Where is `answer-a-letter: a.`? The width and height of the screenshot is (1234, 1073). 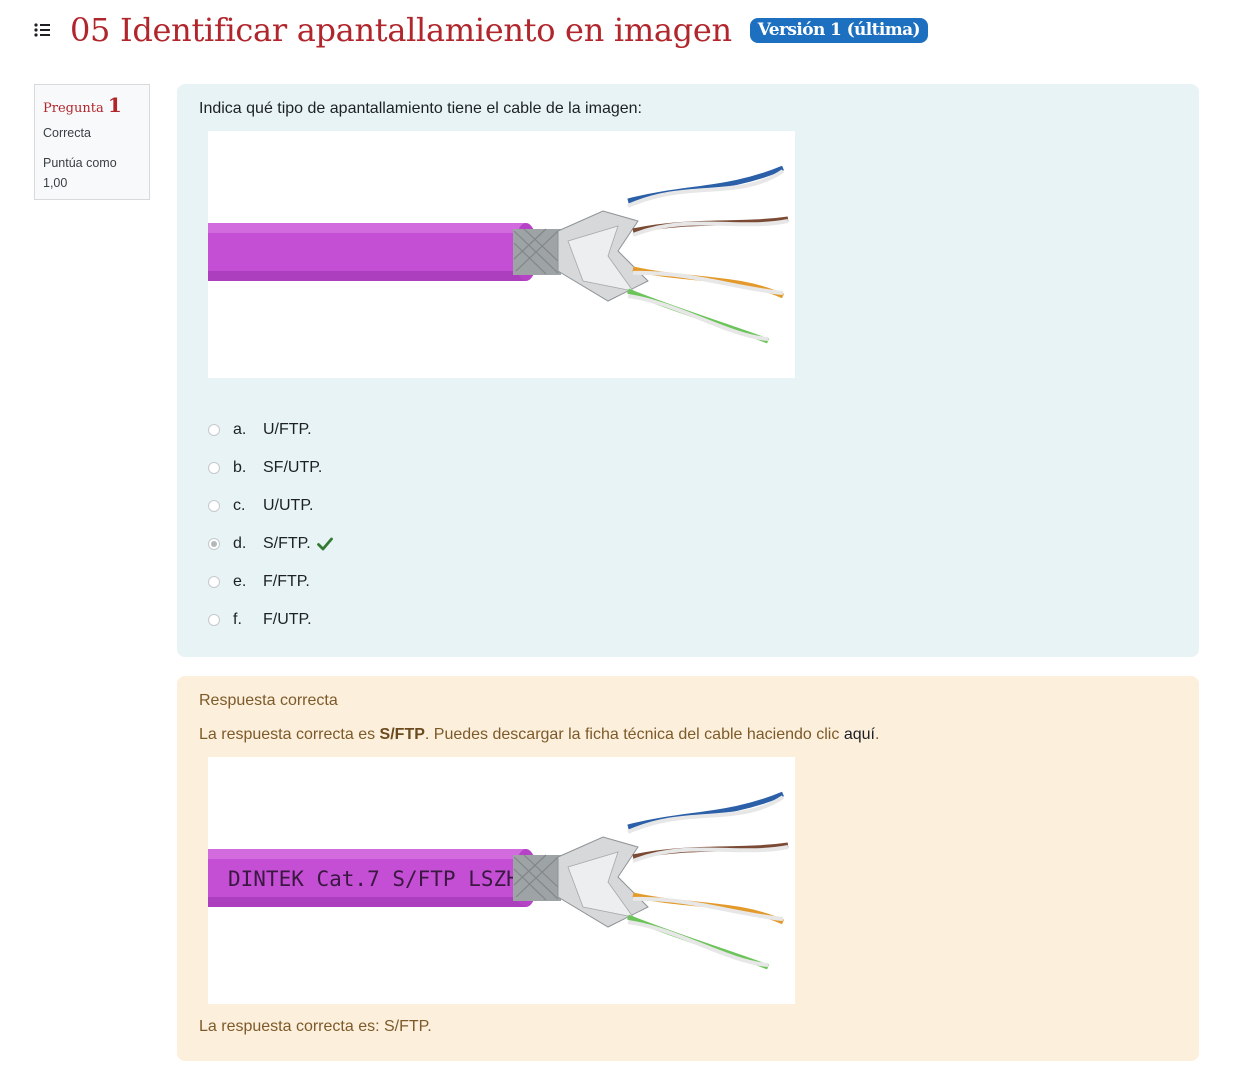 answer-a-letter: a. is located at coordinates (240, 429).